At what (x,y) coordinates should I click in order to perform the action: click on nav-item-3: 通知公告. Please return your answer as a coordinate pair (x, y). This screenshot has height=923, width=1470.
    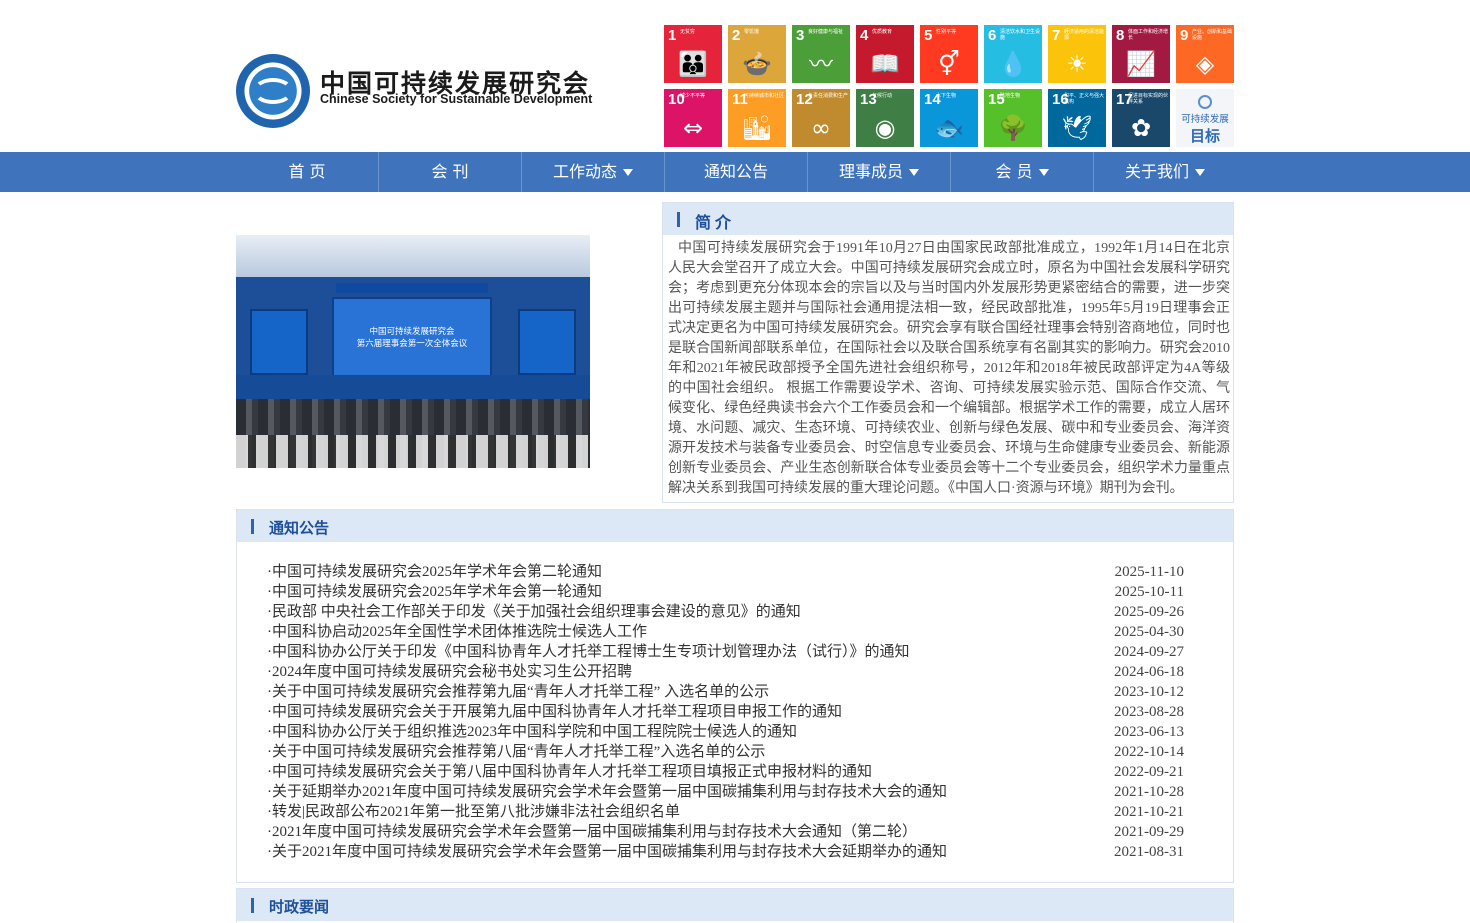
    Looking at the image, I should click on (735, 172).